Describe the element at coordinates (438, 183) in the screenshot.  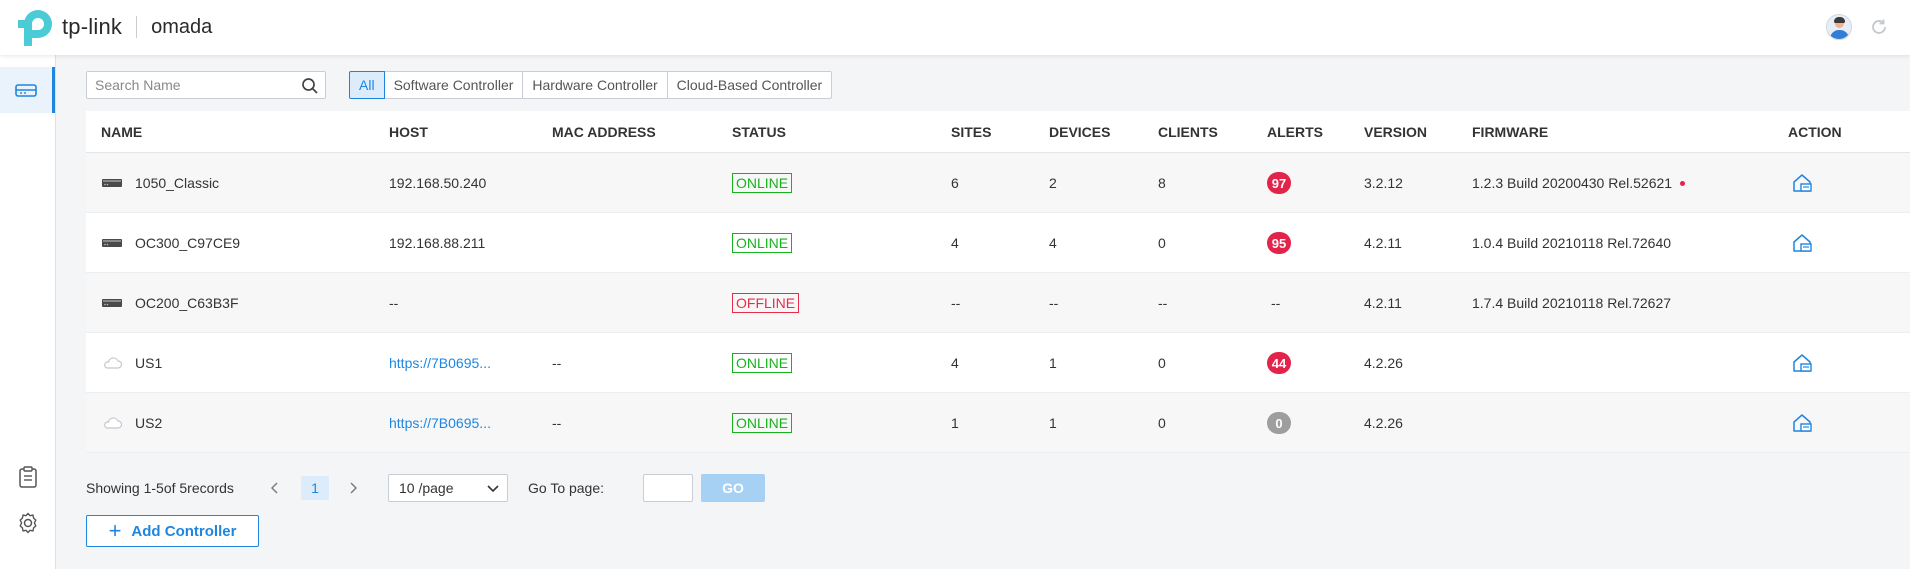
I see `host-text: 192.168.50.240` at that location.